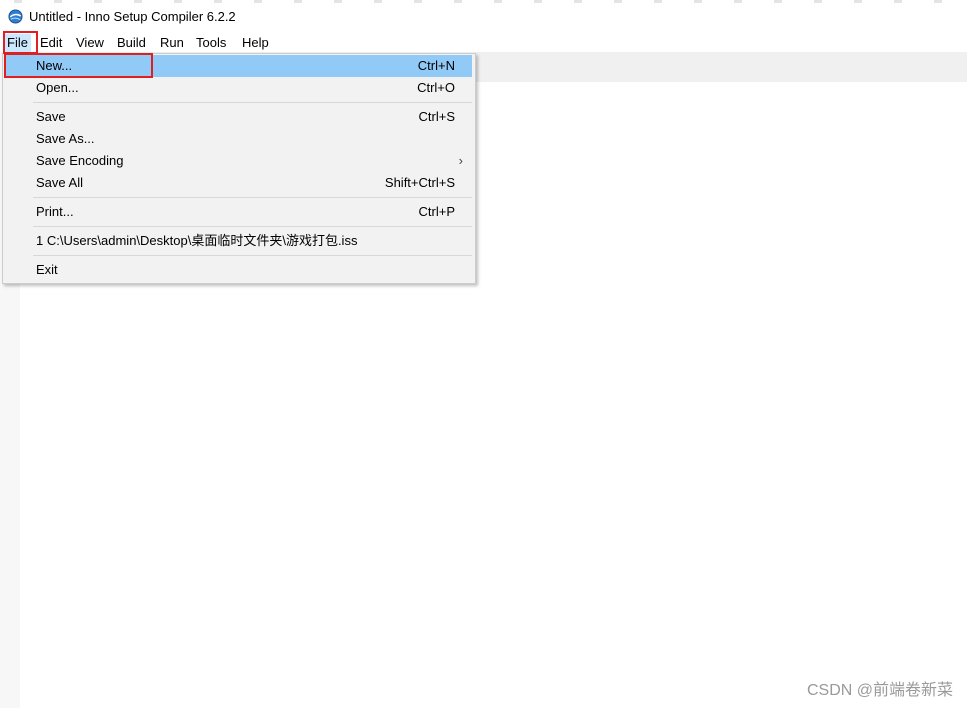 The width and height of the screenshot is (967, 708). What do you see at coordinates (436, 116) in the screenshot?
I see `menu-item-shortcut: Ctrl+S` at bounding box center [436, 116].